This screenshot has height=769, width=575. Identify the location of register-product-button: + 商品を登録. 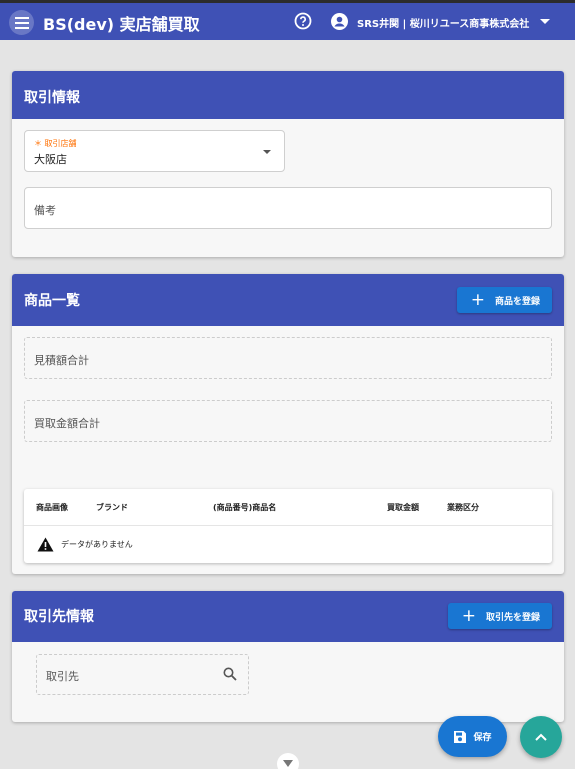
(504, 300).